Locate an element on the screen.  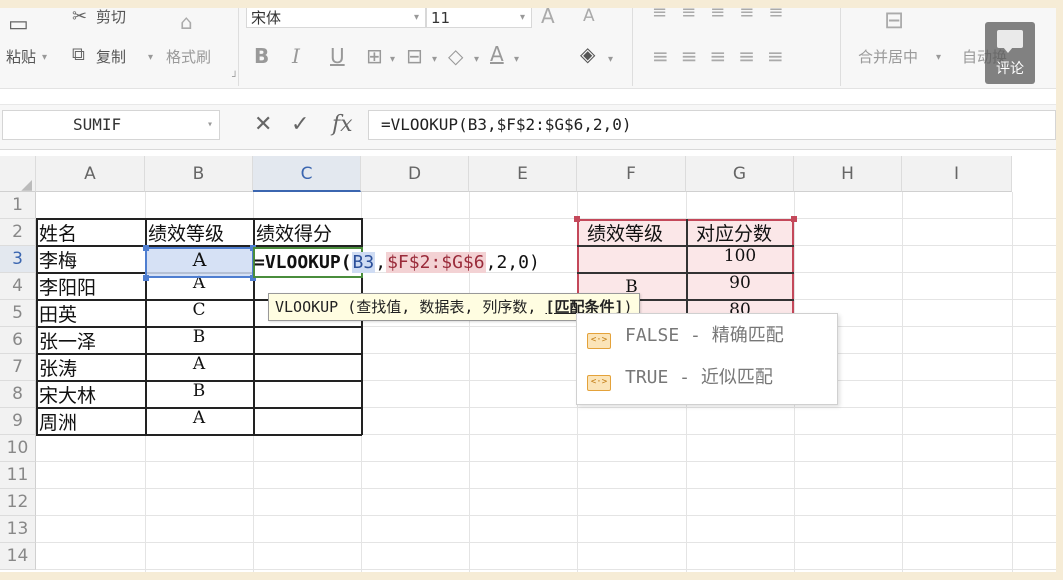
eraser-icon: ◈ is located at coordinates (587, 54).